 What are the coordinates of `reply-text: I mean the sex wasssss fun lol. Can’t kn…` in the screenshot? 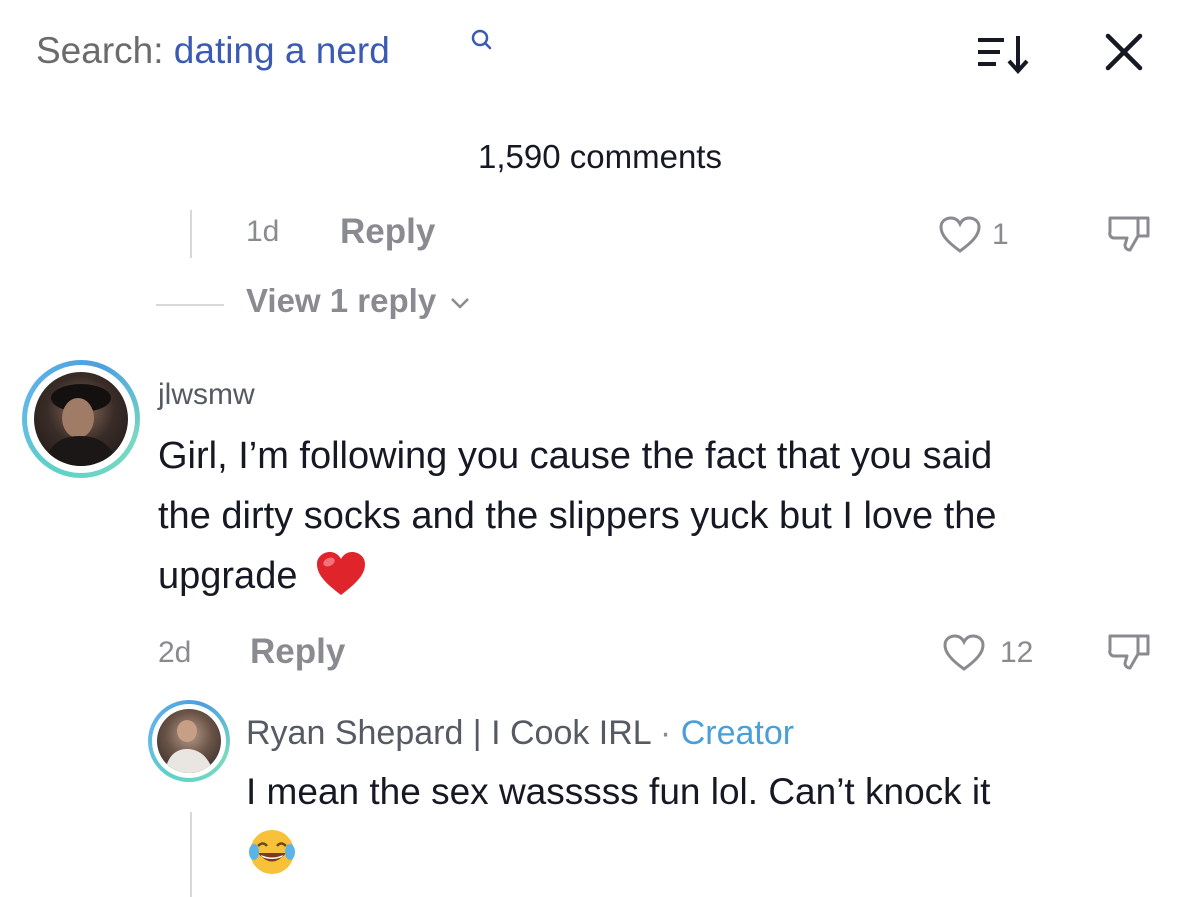 It's located at (618, 791).